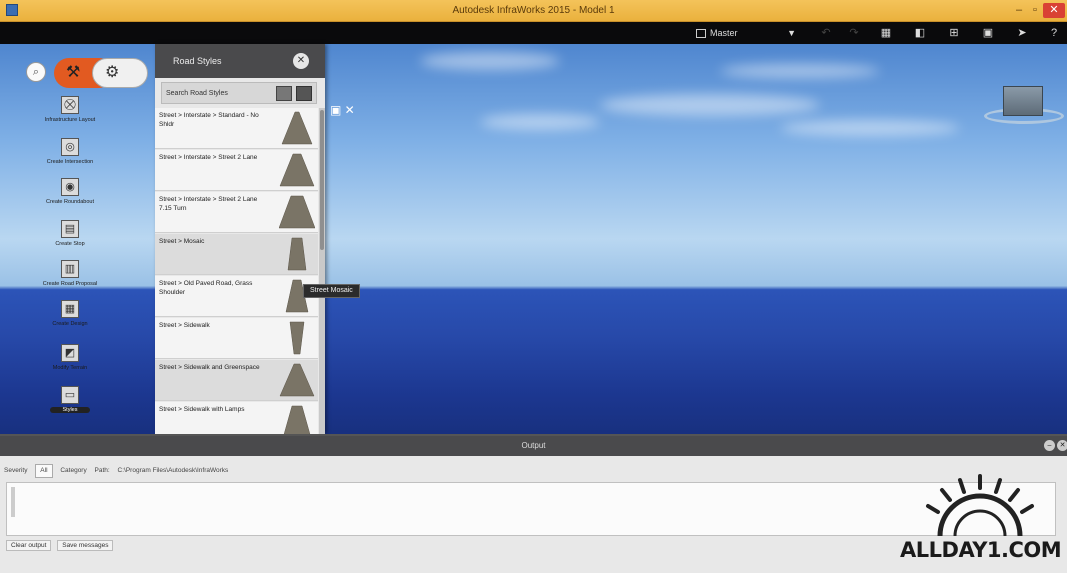 This screenshot has height=573, width=1067. Describe the element at coordinates (980, 505) in the screenshot. I see `sun-logo-icon` at that location.